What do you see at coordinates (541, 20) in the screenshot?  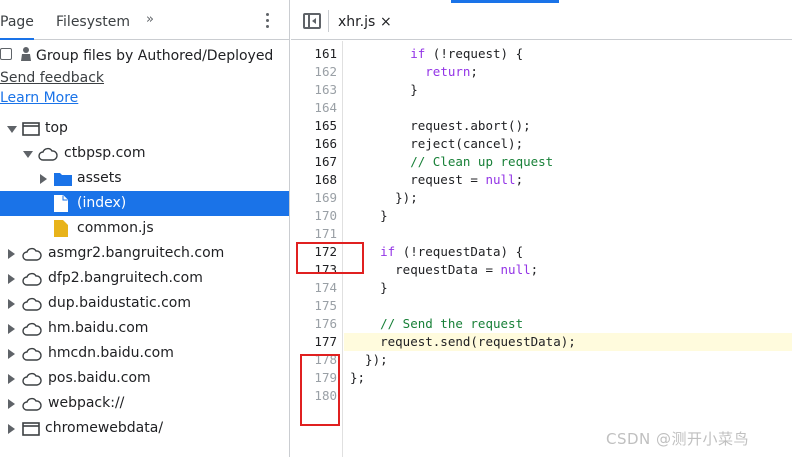 I see `editor-tabbar: xhr.js ×` at bounding box center [541, 20].